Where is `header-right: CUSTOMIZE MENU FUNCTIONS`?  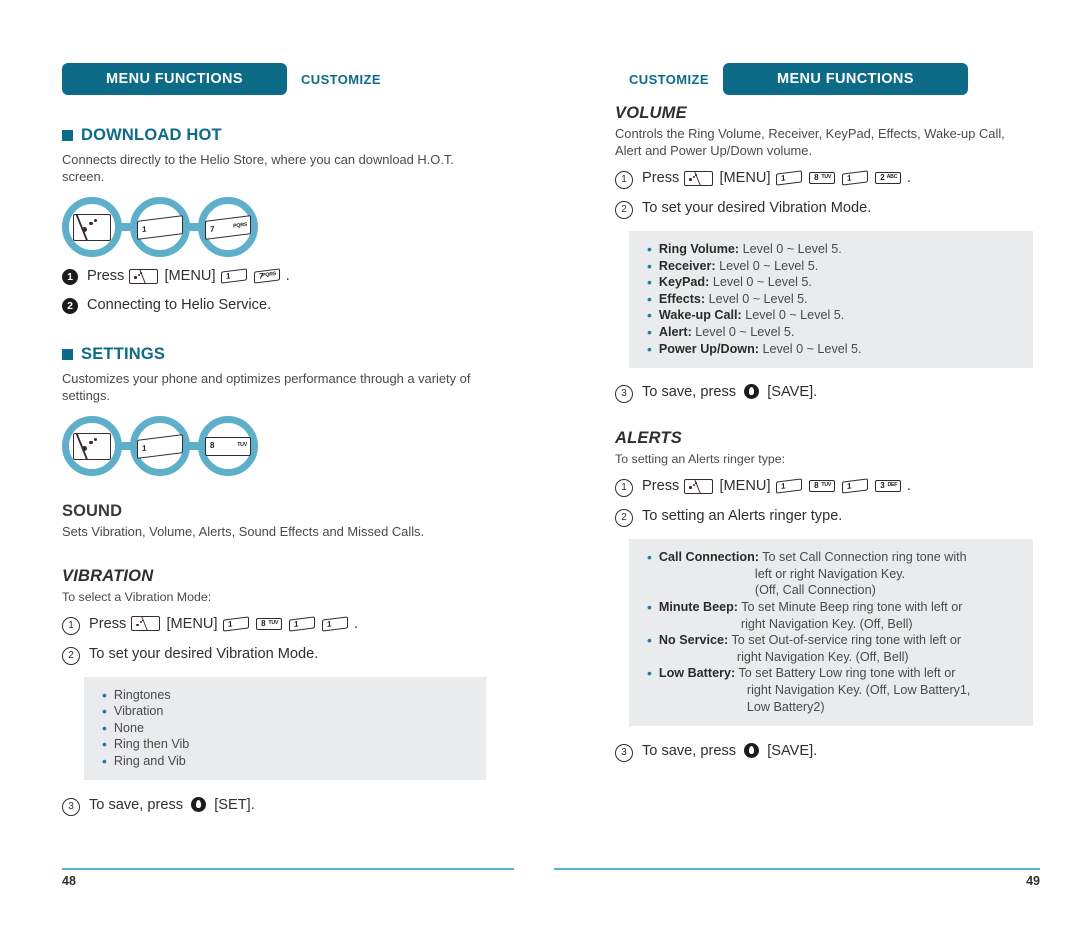 header-right: CUSTOMIZE MENU FUNCTIONS is located at coordinates (822, 79).